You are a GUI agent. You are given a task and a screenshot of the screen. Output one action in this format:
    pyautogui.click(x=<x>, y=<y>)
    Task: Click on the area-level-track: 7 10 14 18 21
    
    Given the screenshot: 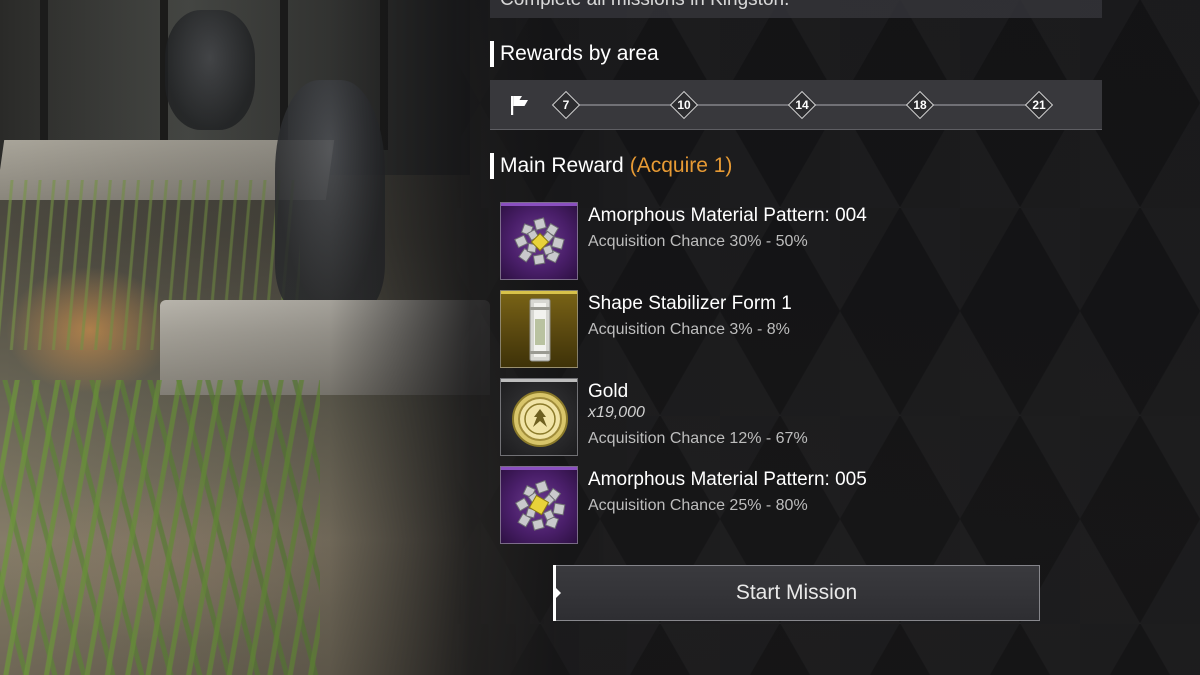 What is the action you would take?
    pyautogui.click(x=796, y=105)
    